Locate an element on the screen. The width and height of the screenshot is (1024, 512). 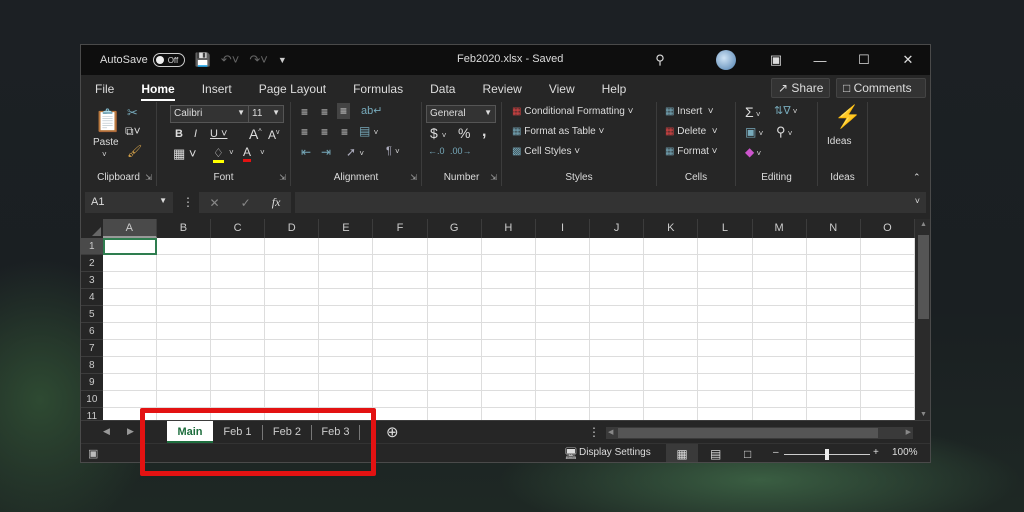
decrease-indent-icon: ⇤ is located at coordinates (306, 152).